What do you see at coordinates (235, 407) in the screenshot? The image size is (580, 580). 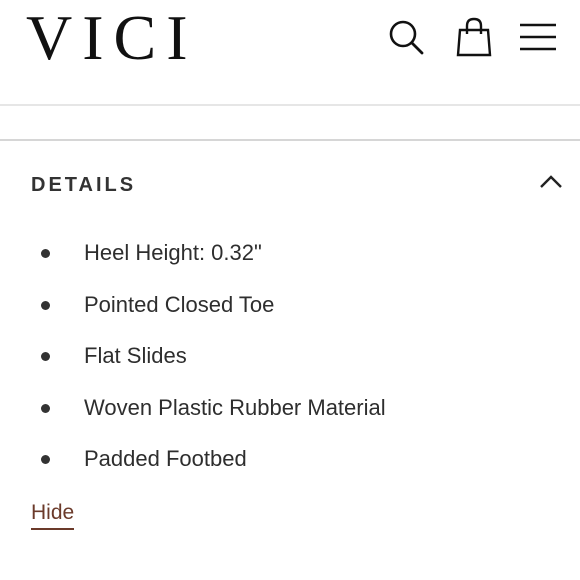 I see `detail-text: Woven Plastic Rubber Material` at bounding box center [235, 407].